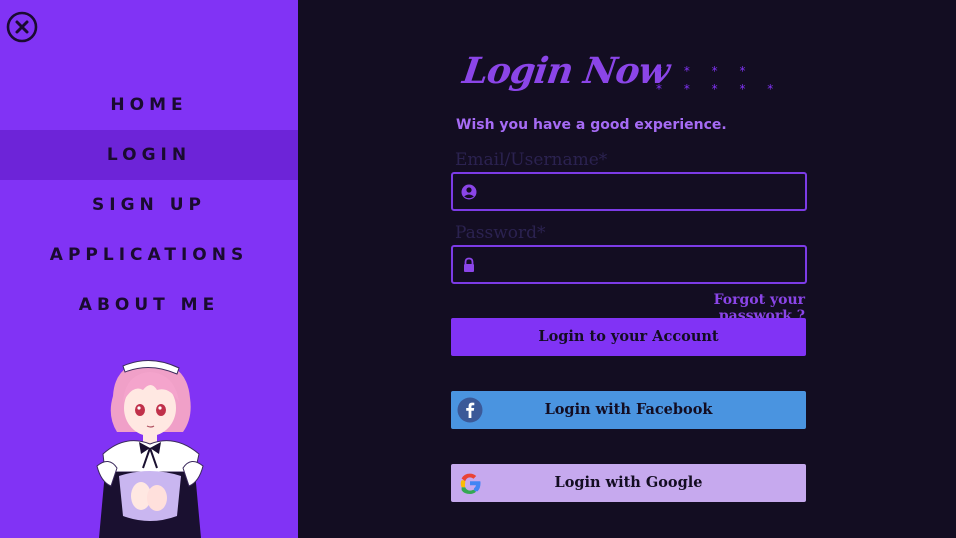 The image size is (956, 538). Describe the element at coordinates (149, 105) in the screenshot. I see `nav-item-home: HOME` at that location.